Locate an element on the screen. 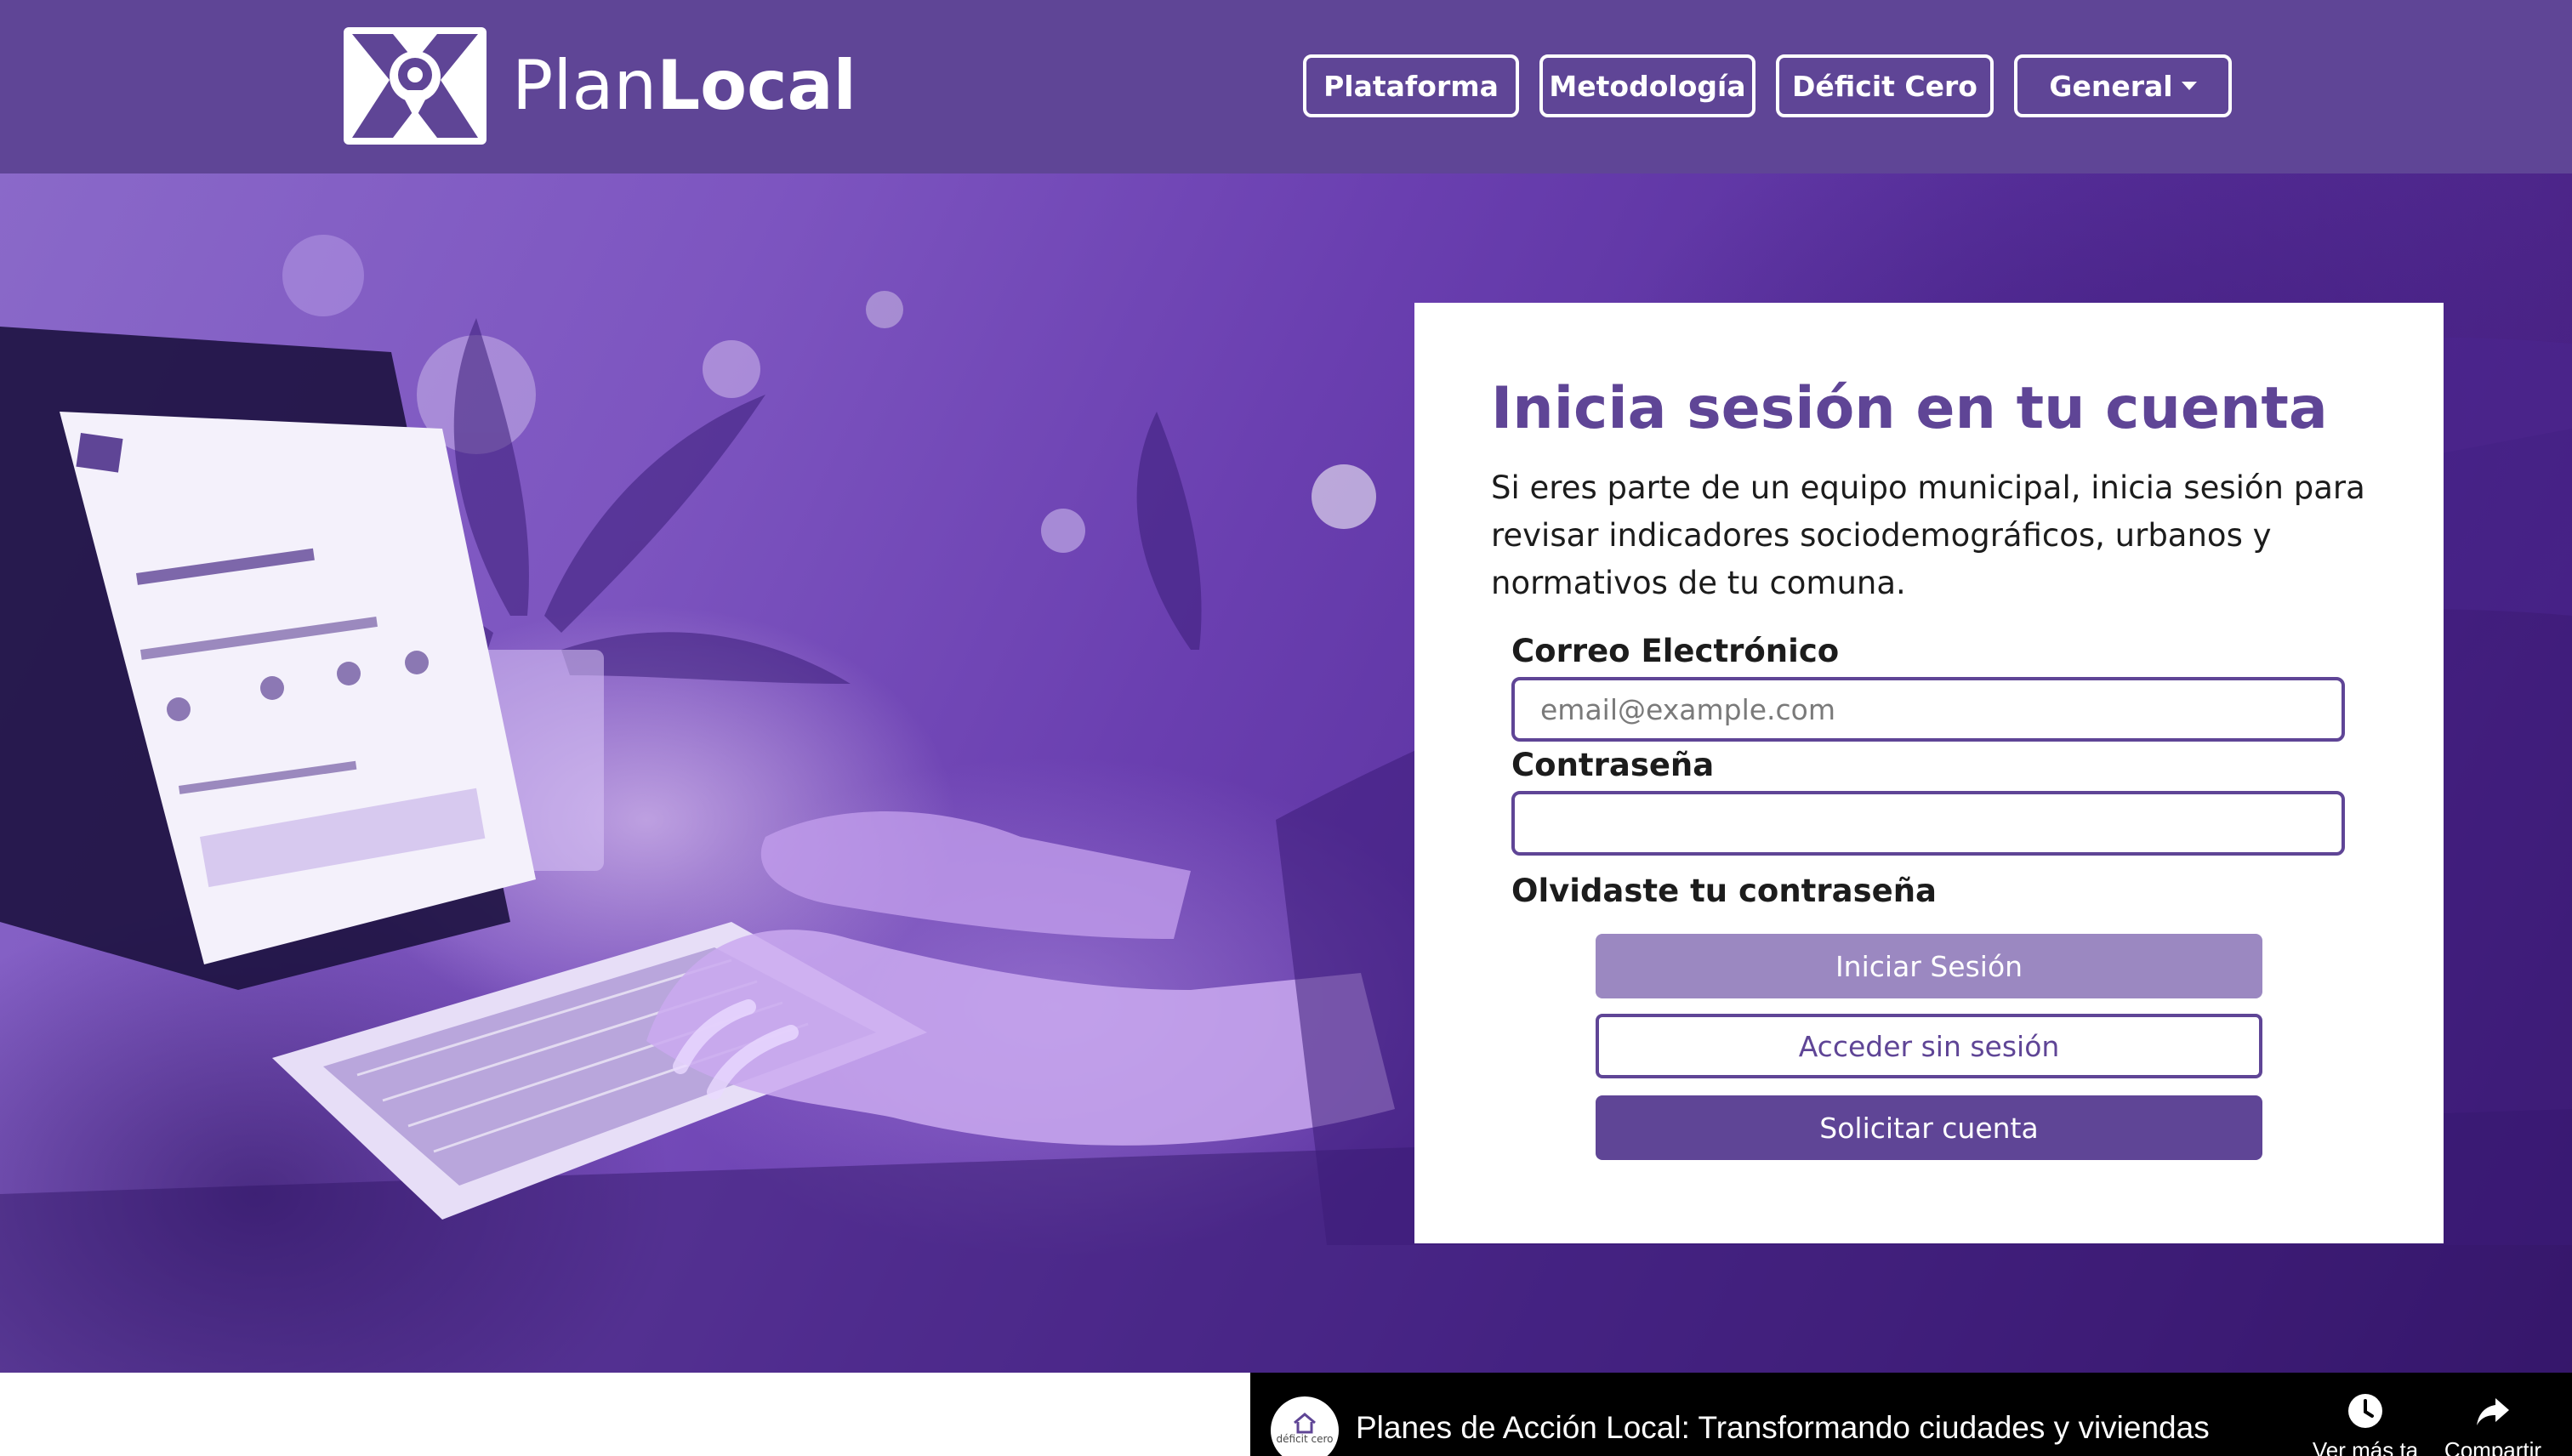 Image resolution: width=2572 pixels, height=1456 pixels. house-icon is located at coordinates (1305, 1423).